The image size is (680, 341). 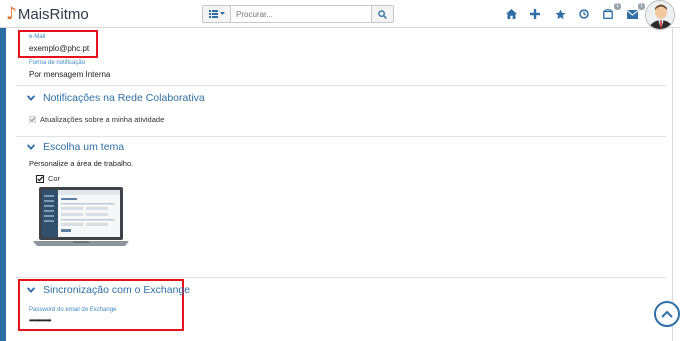 What do you see at coordinates (102, 119) in the screenshot?
I see `collab-activity-label: Atualizações sobre a minha atividade` at bounding box center [102, 119].